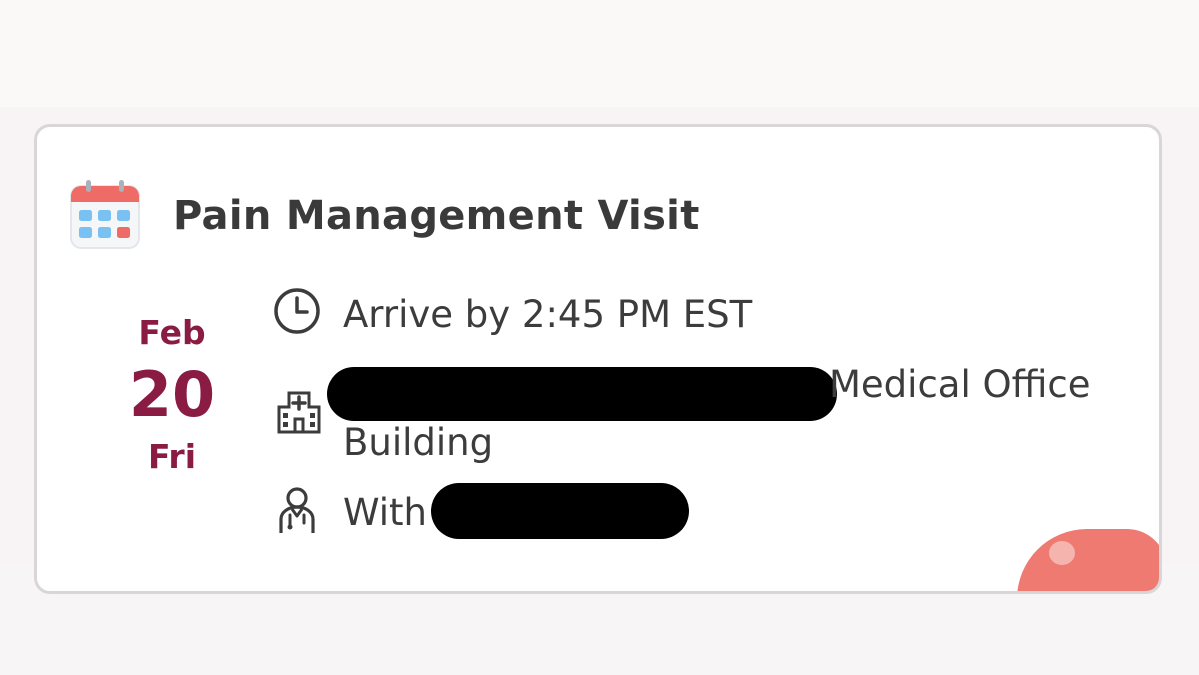 This screenshot has height=675, width=1199. I want to click on date-month: Feb, so click(172, 332).